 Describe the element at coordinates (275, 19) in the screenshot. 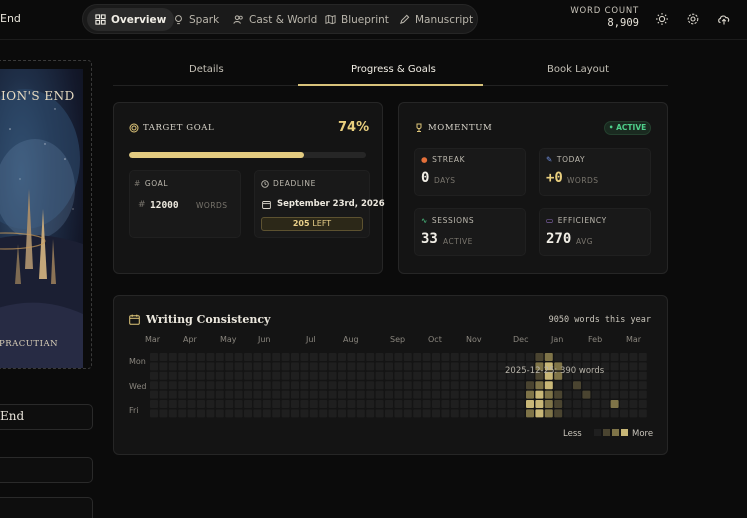

I see `nav-cast-world: Cast & World` at that location.